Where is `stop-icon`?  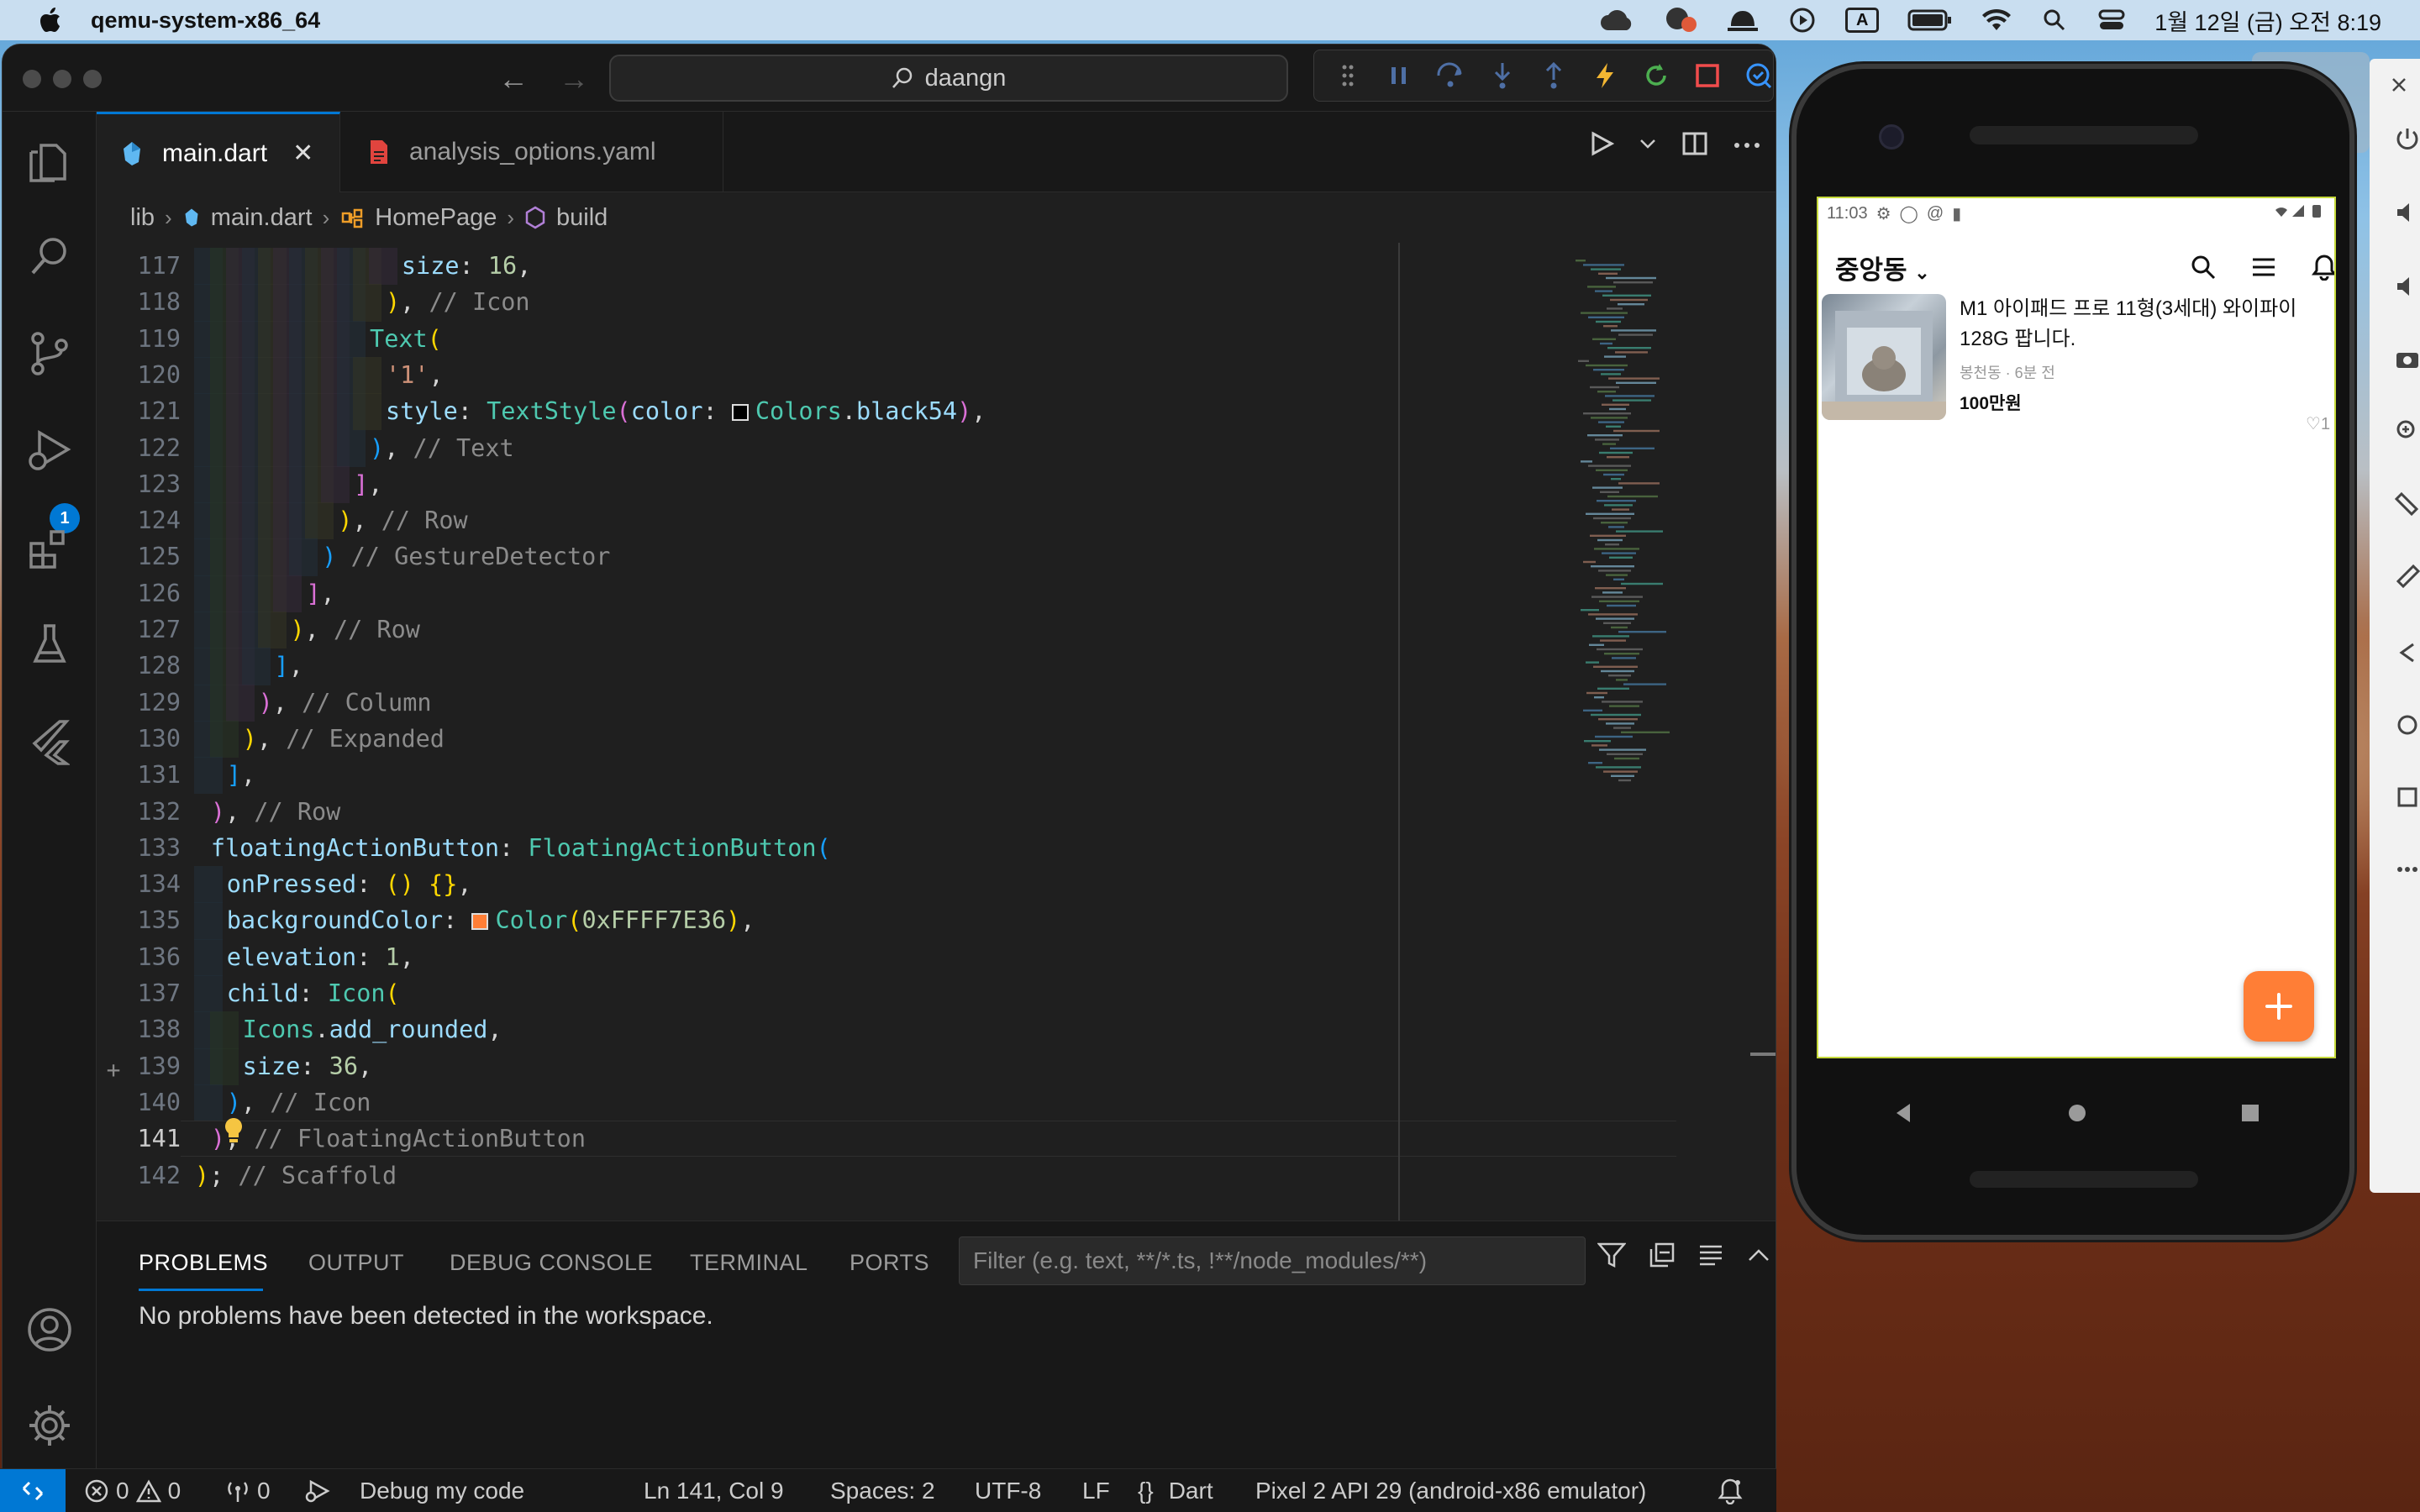 stop-icon is located at coordinates (1707, 76).